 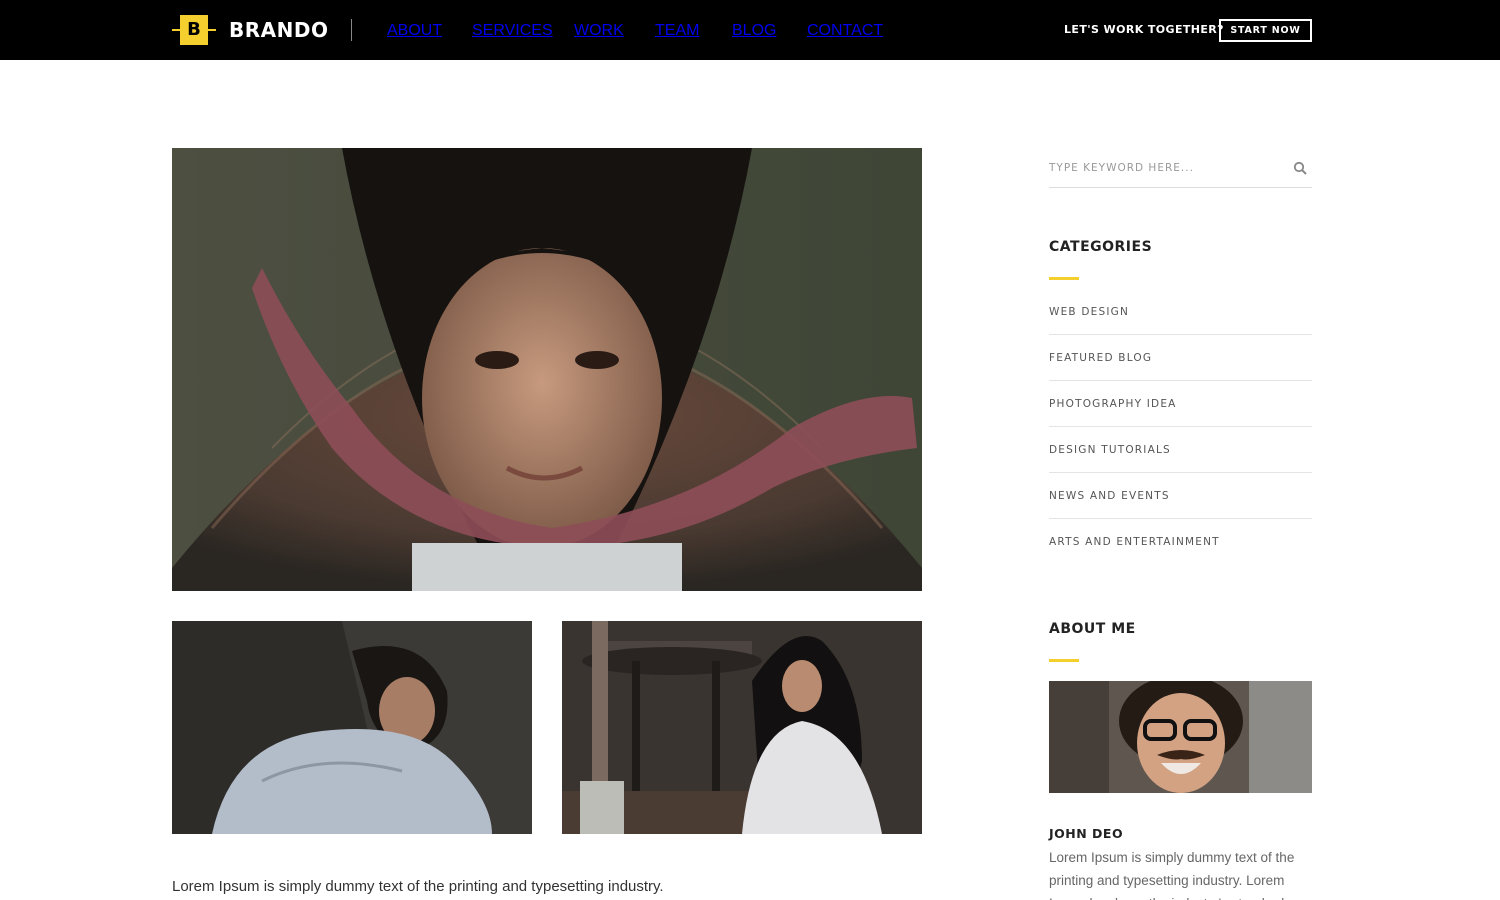 I want to click on nav-item-team: TEAM, so click(x=677, y=31).